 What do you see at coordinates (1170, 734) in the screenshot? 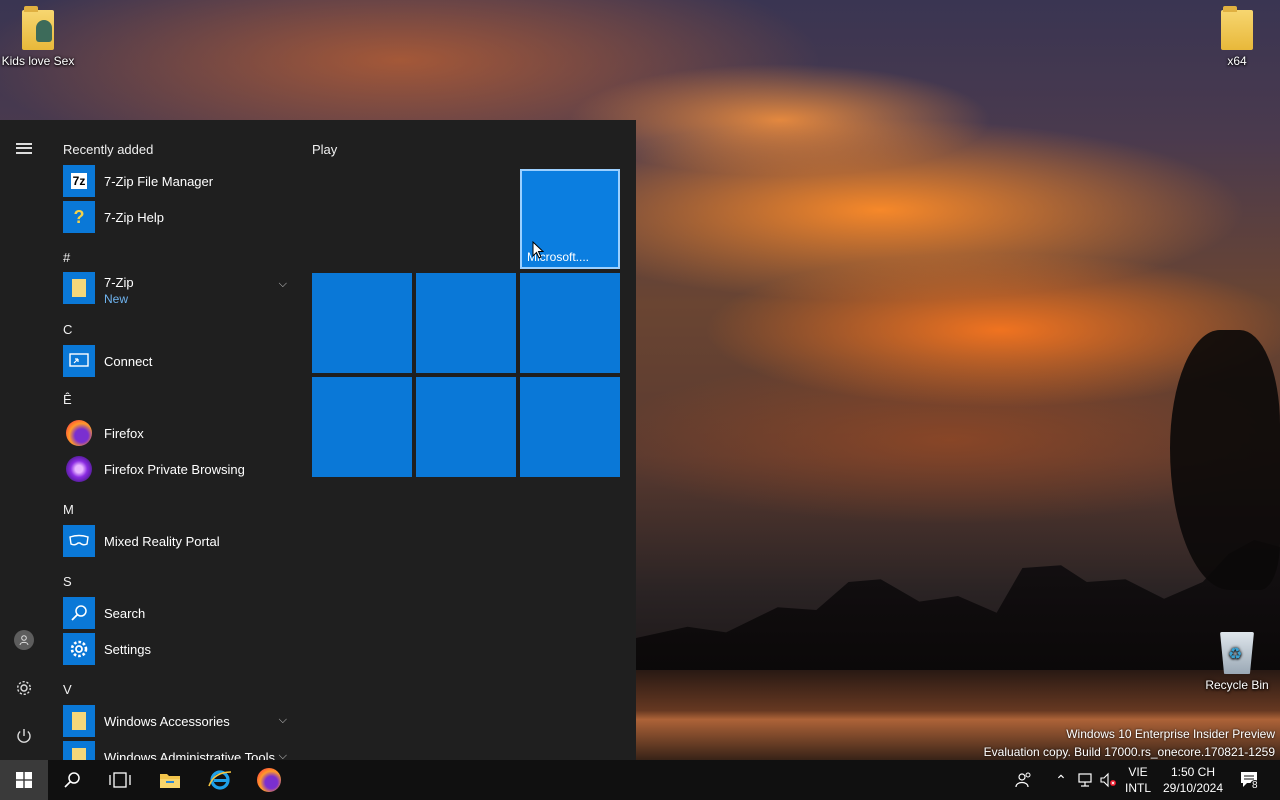
I see `watermark-line1: Windows 10 Enterprise Insider Preview` at bounding box center [1170, 734].